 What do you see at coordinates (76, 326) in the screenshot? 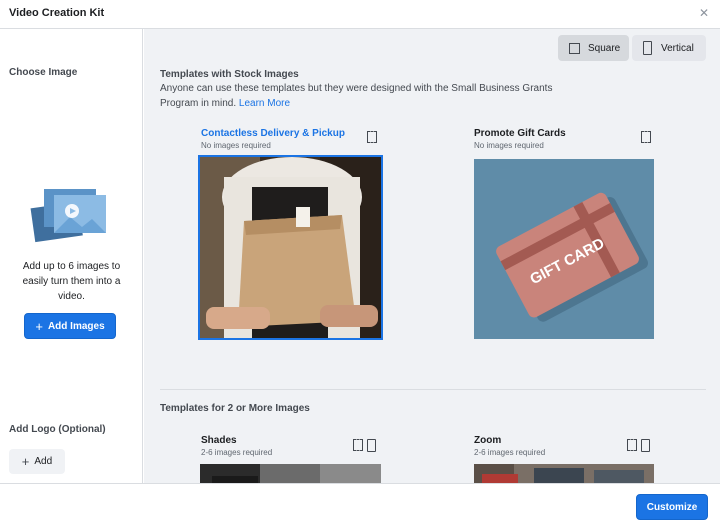
I see `add-images-label: Add Images` at bounding box center [76, 326].